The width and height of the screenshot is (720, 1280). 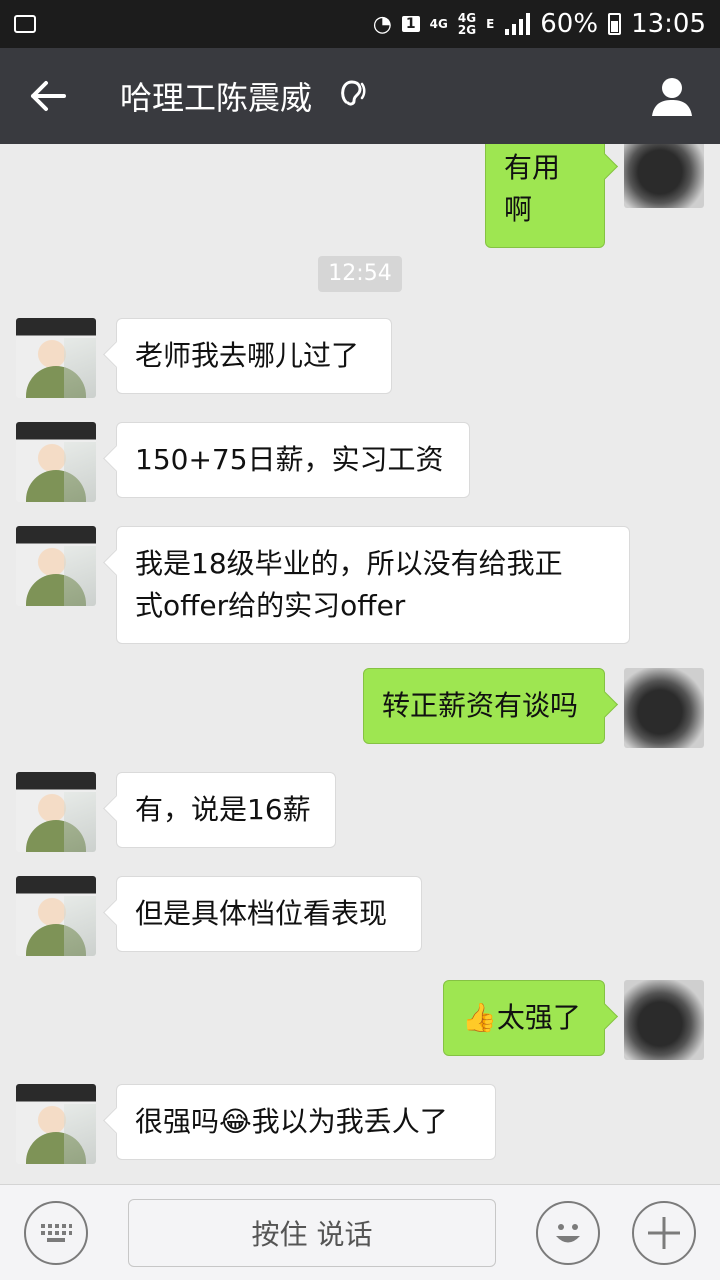 What do you see at coordinates (352, 96) in the screenshot?
I see `earpiece-mode-icon` at bounding box center [352, 96].